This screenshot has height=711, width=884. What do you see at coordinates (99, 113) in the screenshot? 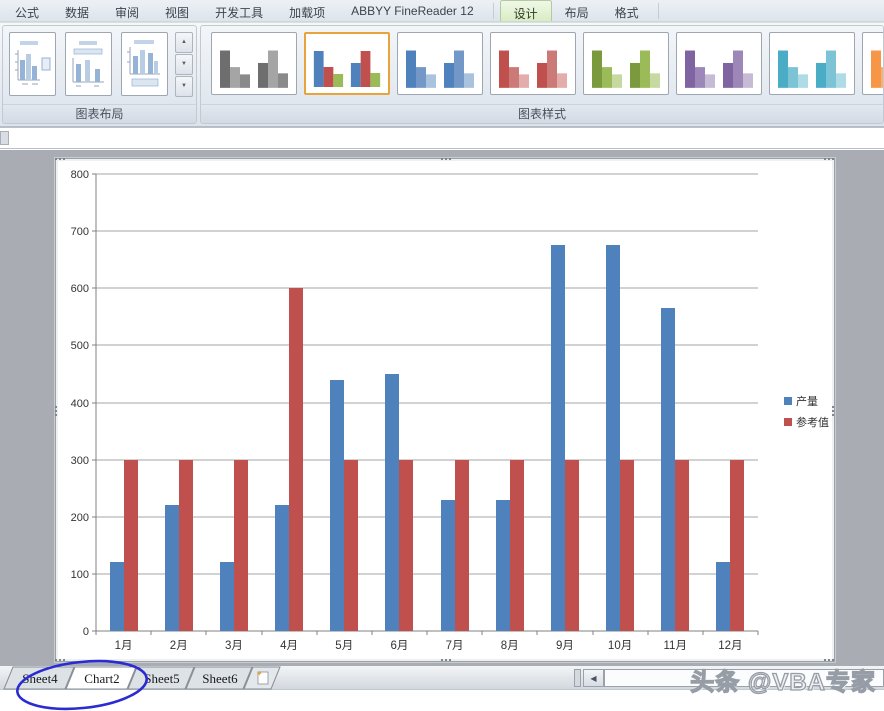
I see `group-label-chart-layouts: 图表布局` at bounding box center [99, 113].